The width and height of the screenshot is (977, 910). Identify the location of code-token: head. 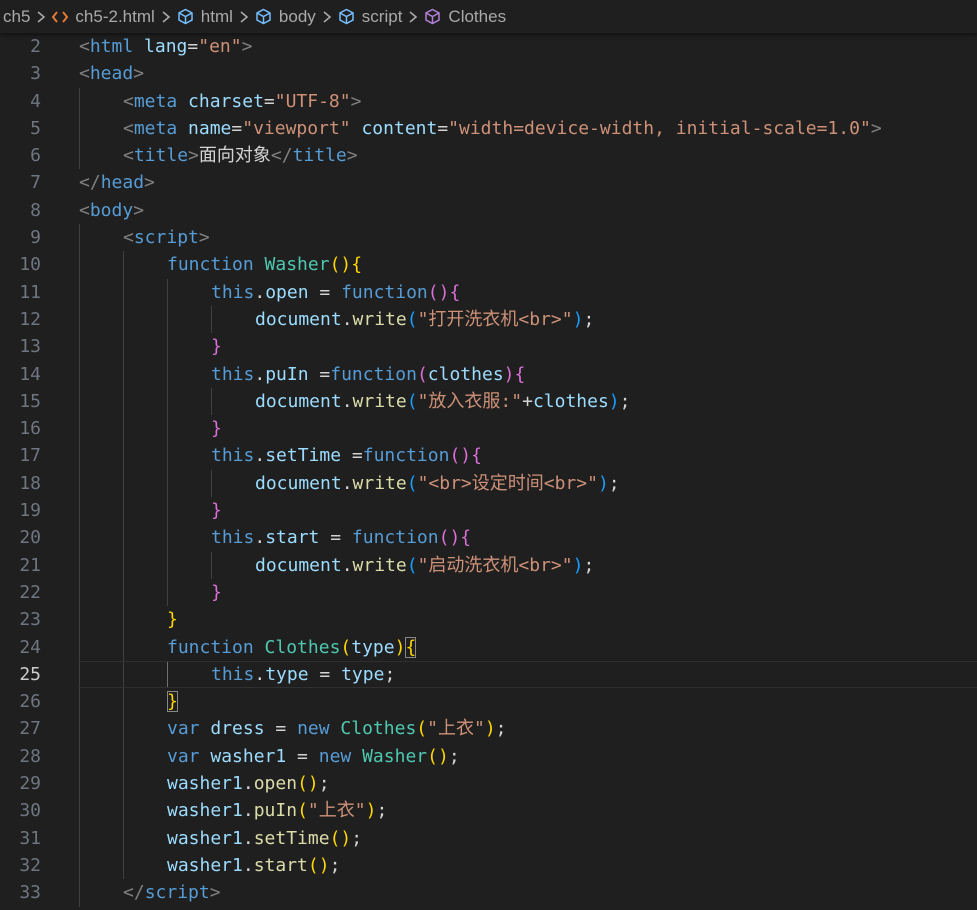
(122, 183).